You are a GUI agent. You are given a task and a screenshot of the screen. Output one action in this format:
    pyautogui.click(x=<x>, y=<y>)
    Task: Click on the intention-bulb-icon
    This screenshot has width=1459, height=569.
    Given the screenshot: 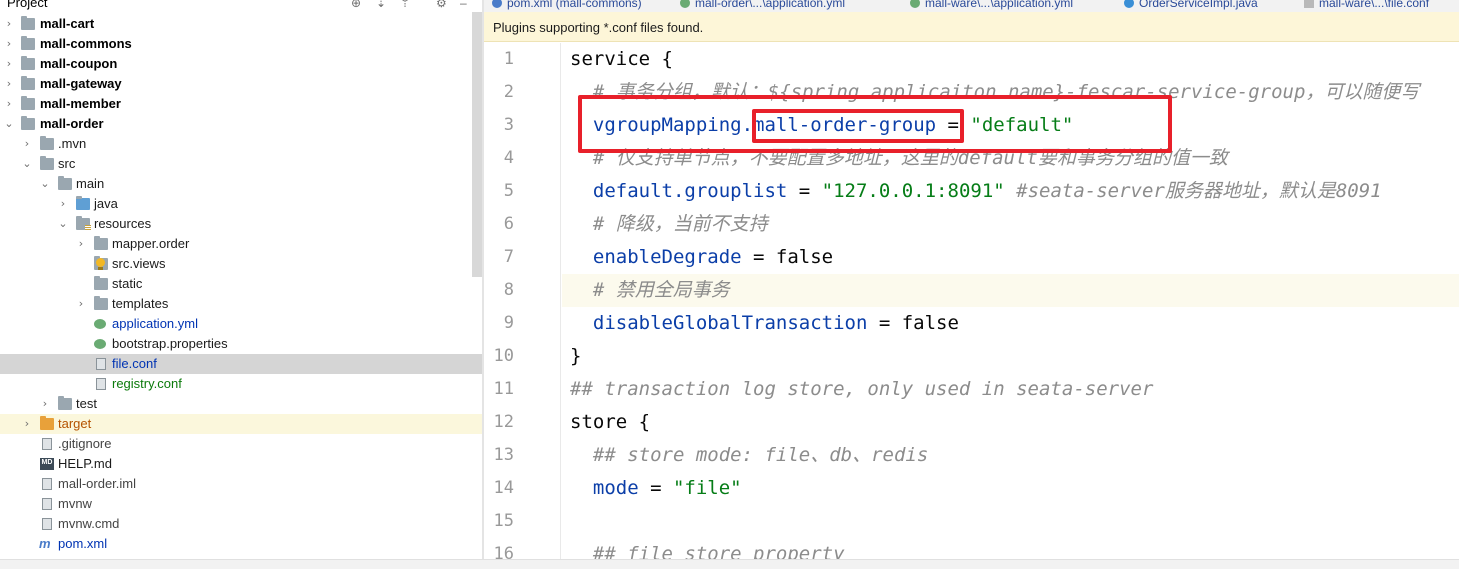 What is the action you would take?
    pyautogui.click(x=100, y=265)
    